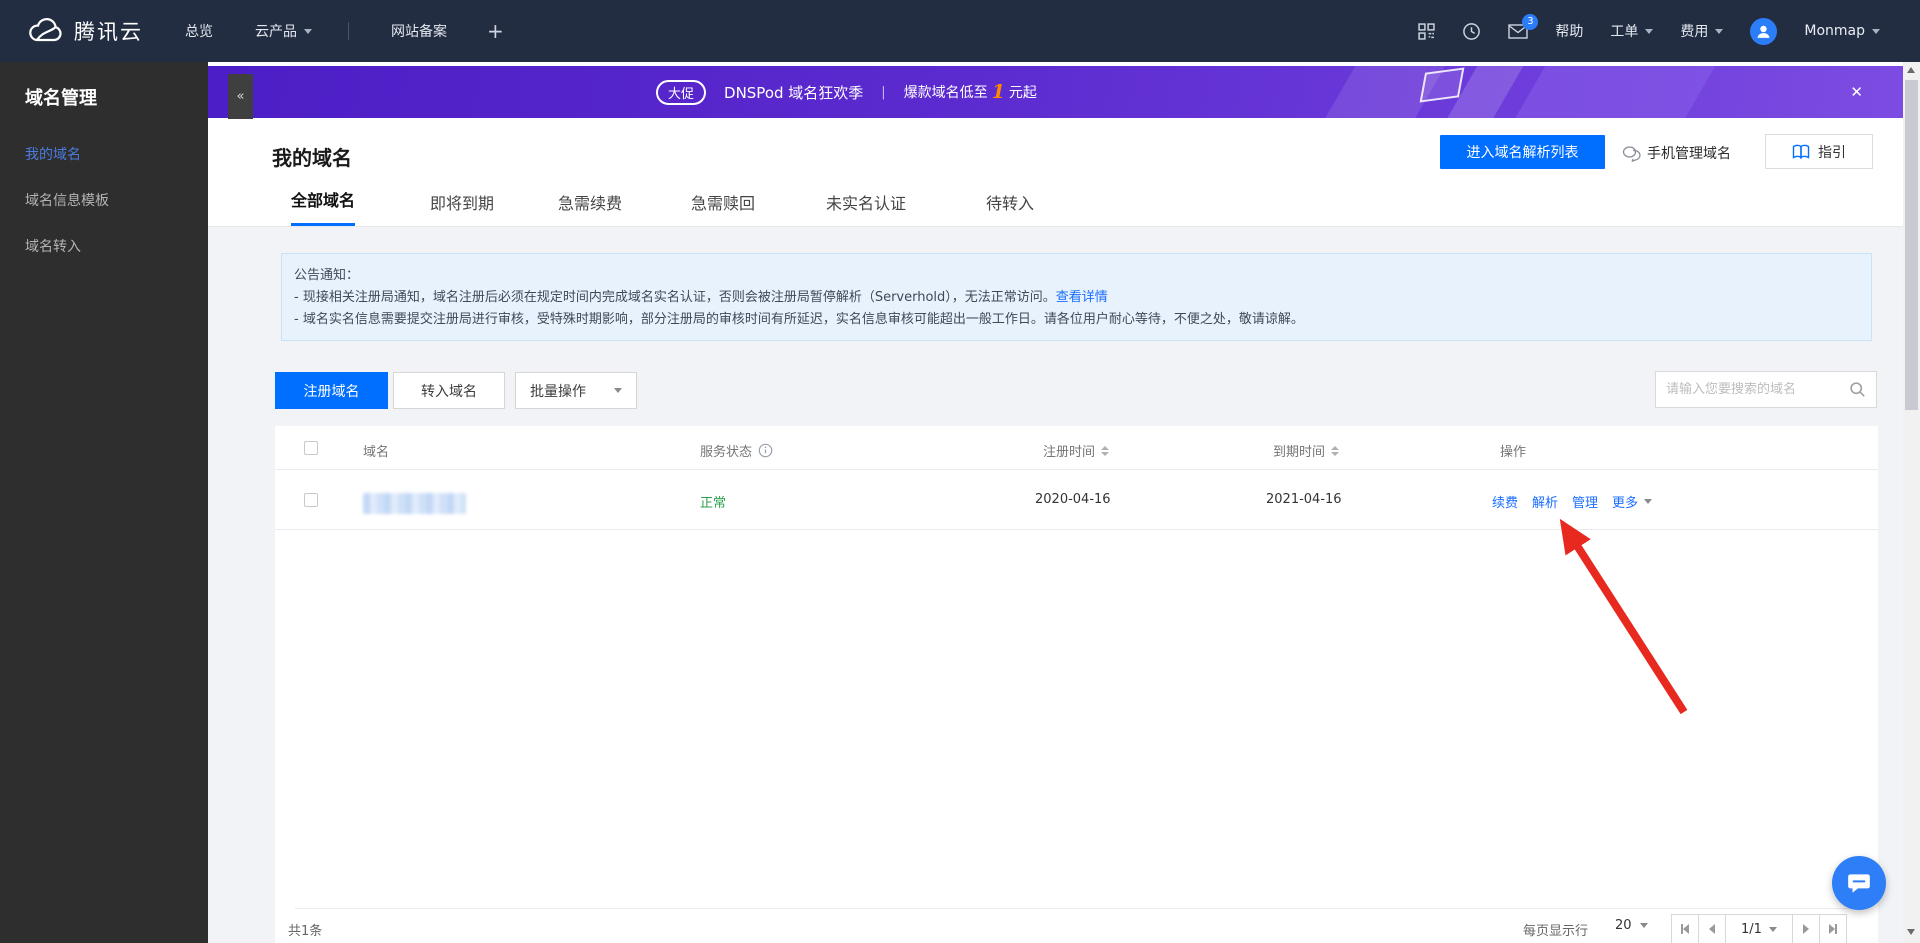  I want to click on select-all-checkbox, so click(311, 448).